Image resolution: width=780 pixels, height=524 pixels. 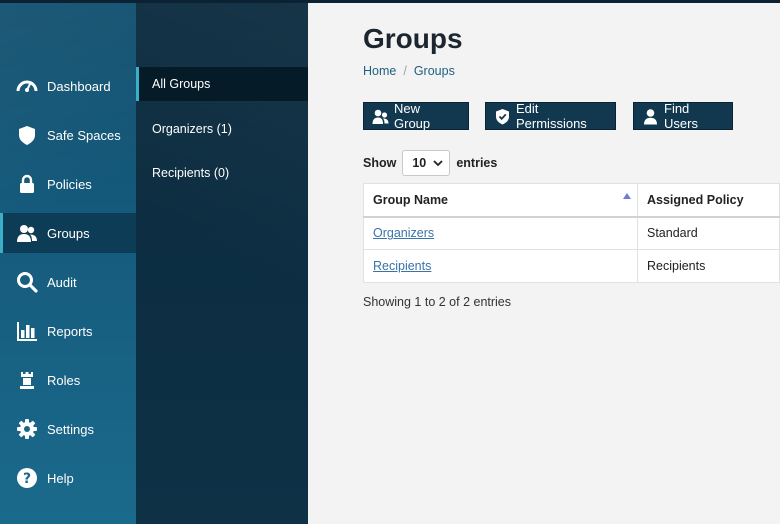 I want to click on entries-label: entries, so click(x=477, y=163).